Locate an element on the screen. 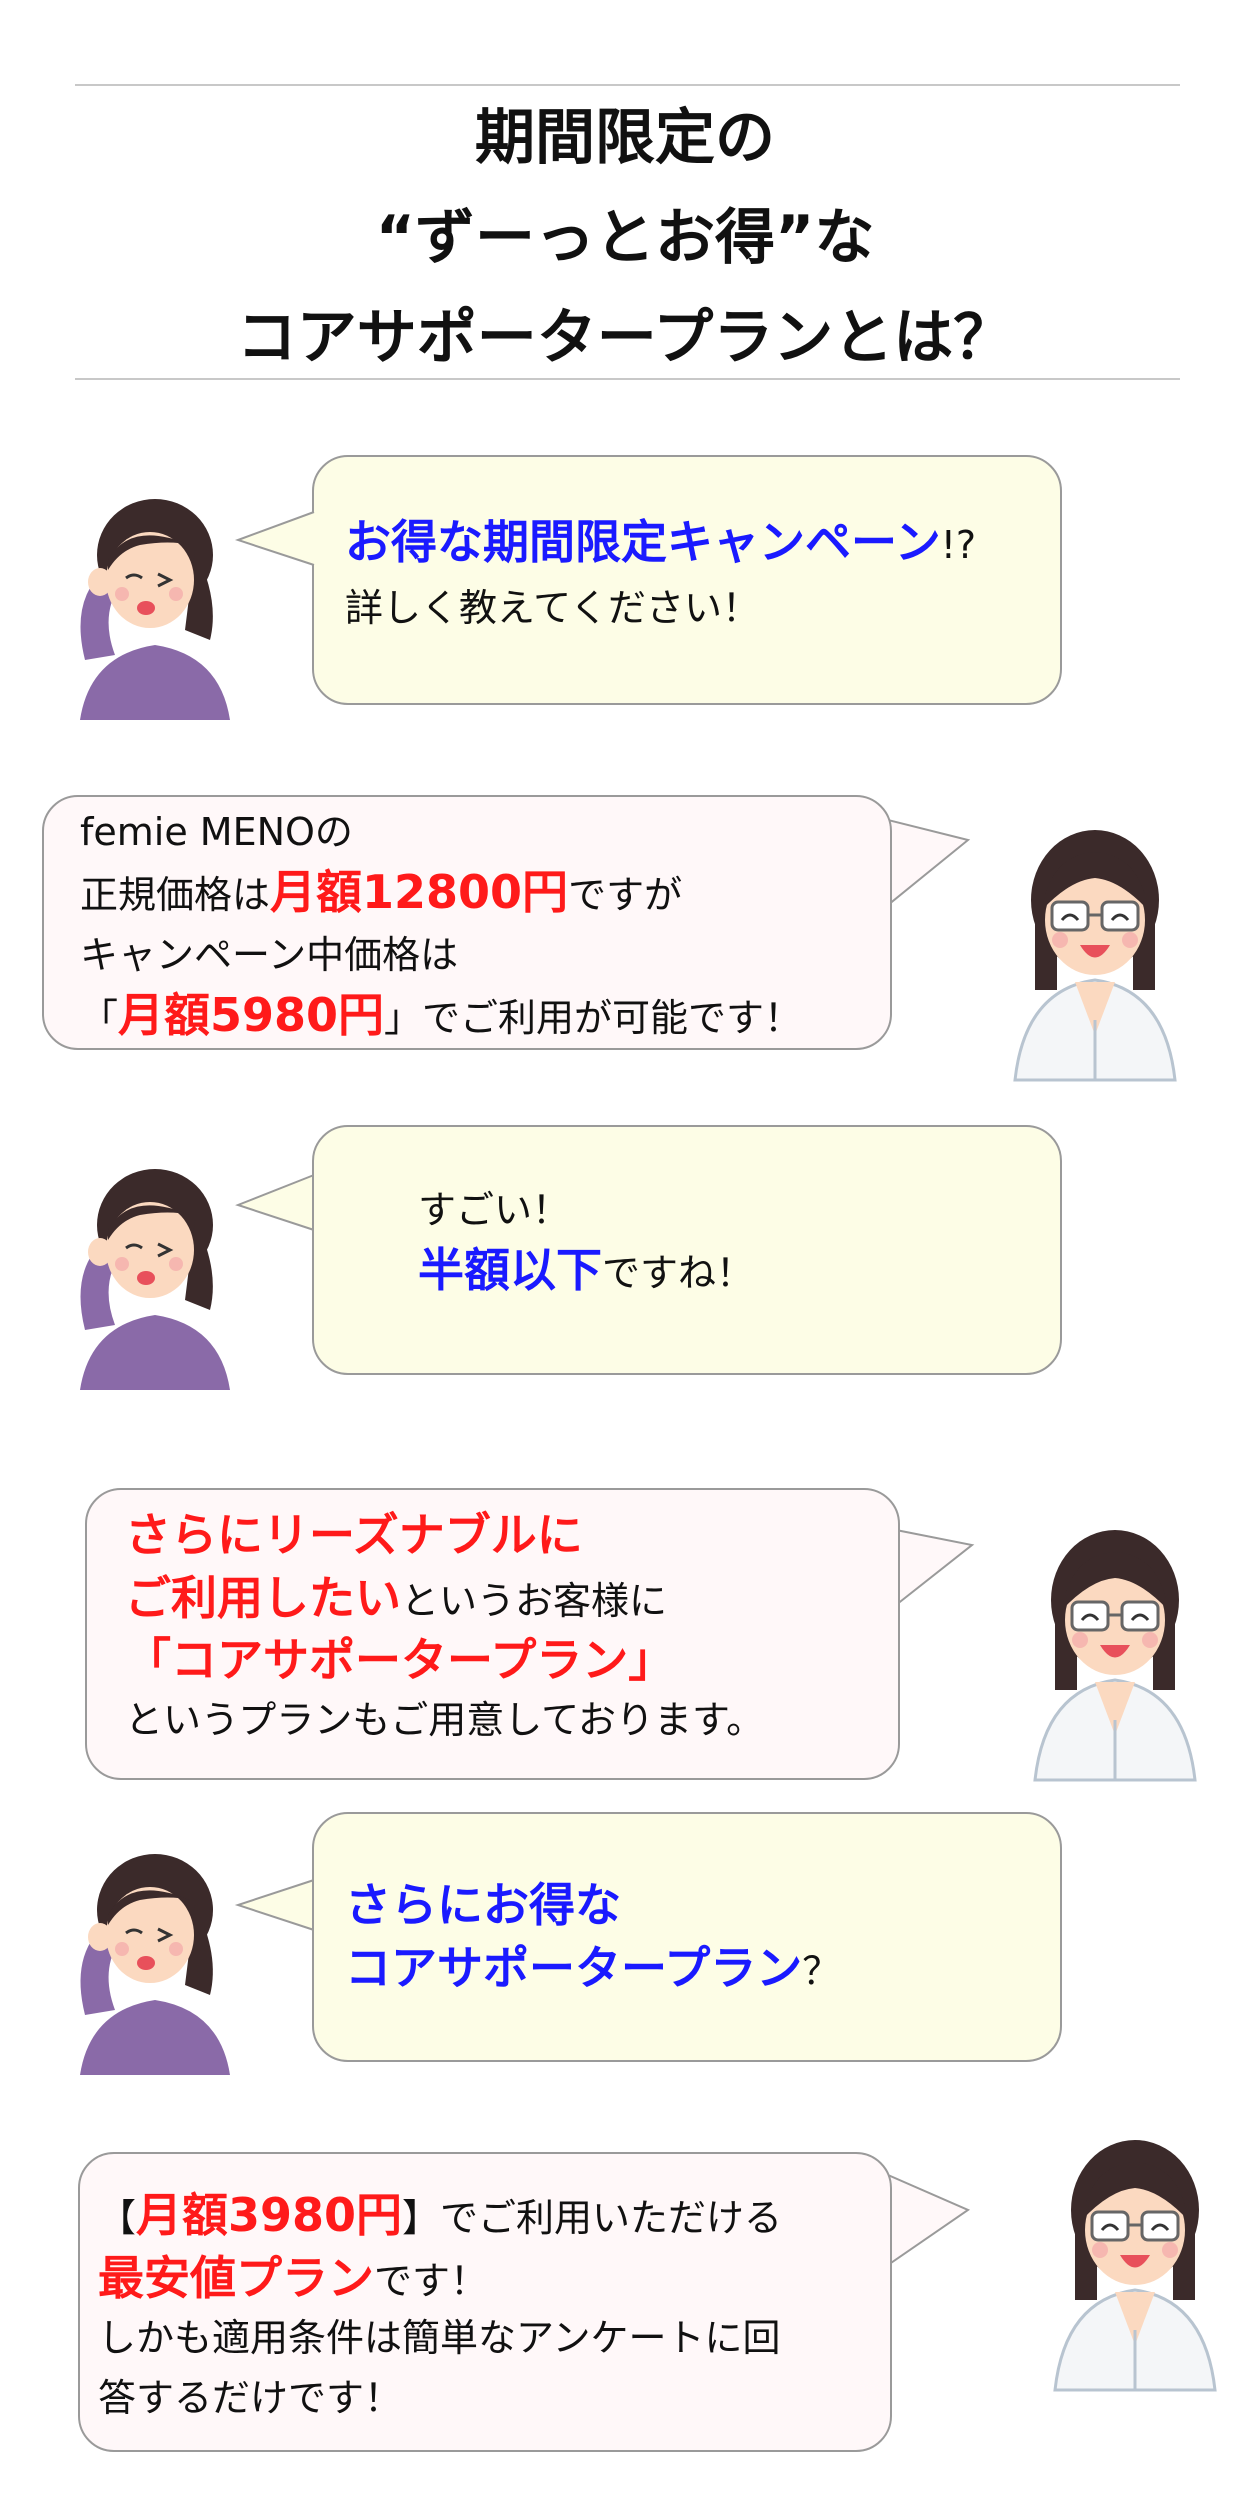 The image size is (1250, 2500). answer-2-line-2: ご利用したいというお客様に is located at coordinates (396, 1598).